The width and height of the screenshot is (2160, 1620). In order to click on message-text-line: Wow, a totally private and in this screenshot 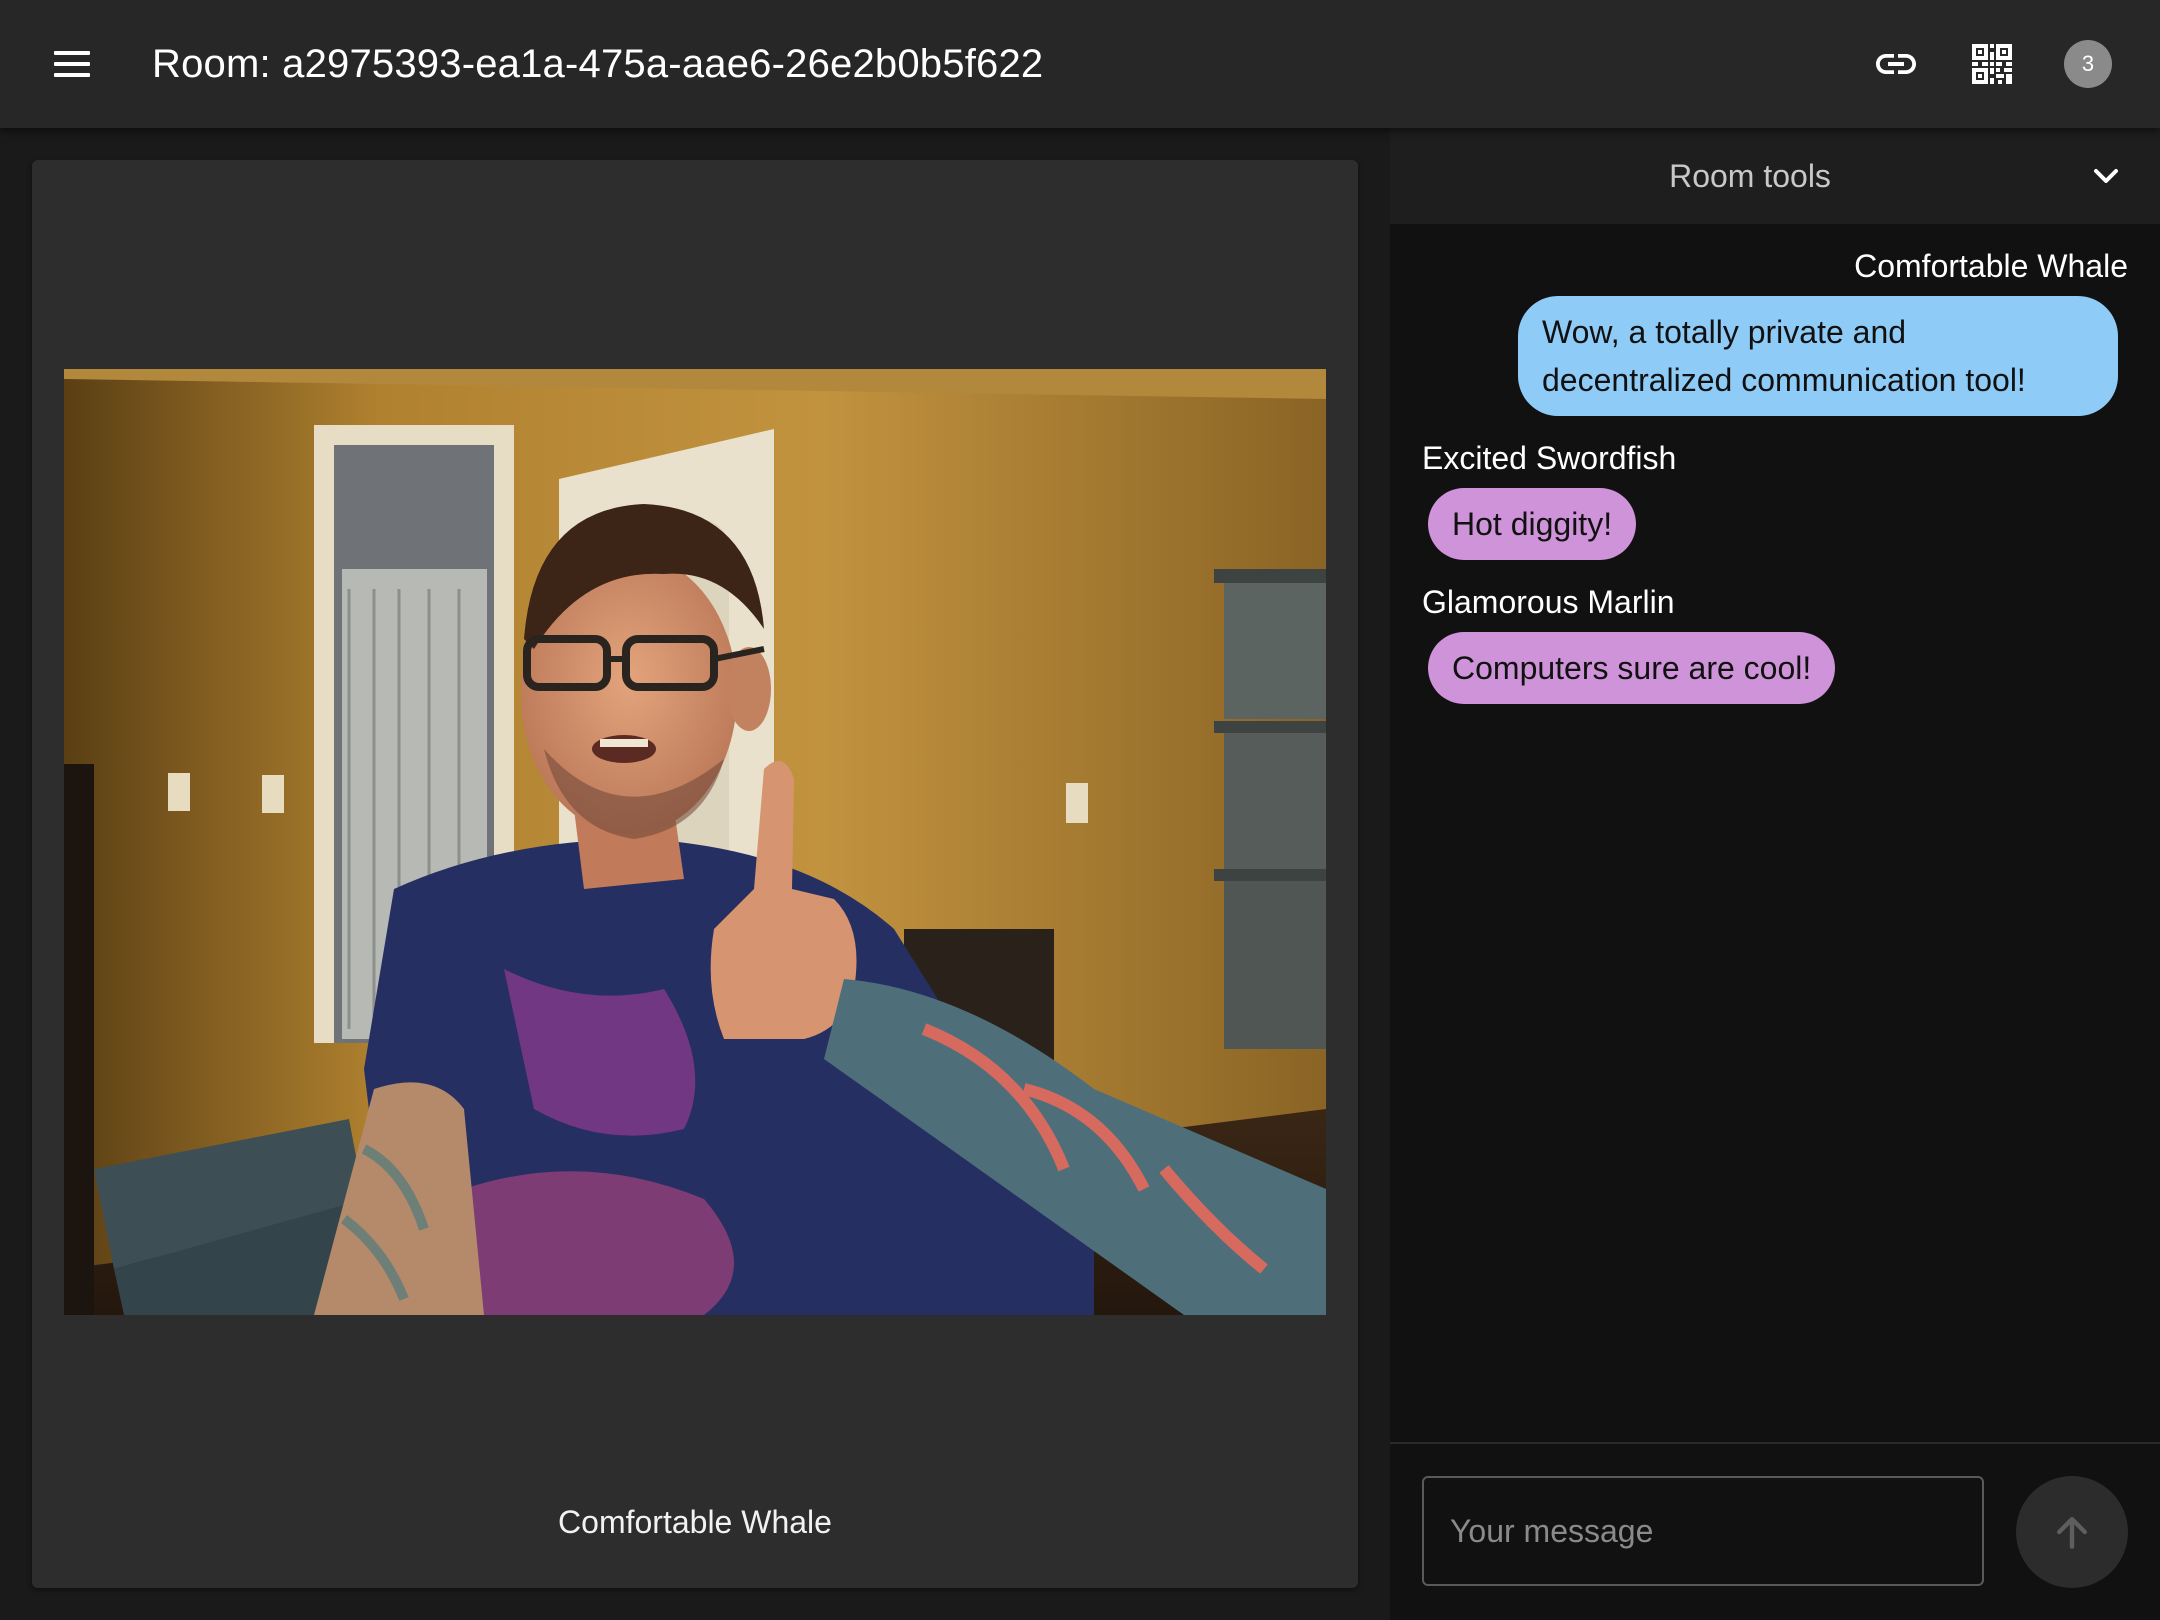, I will do `click(1724, 332)`.